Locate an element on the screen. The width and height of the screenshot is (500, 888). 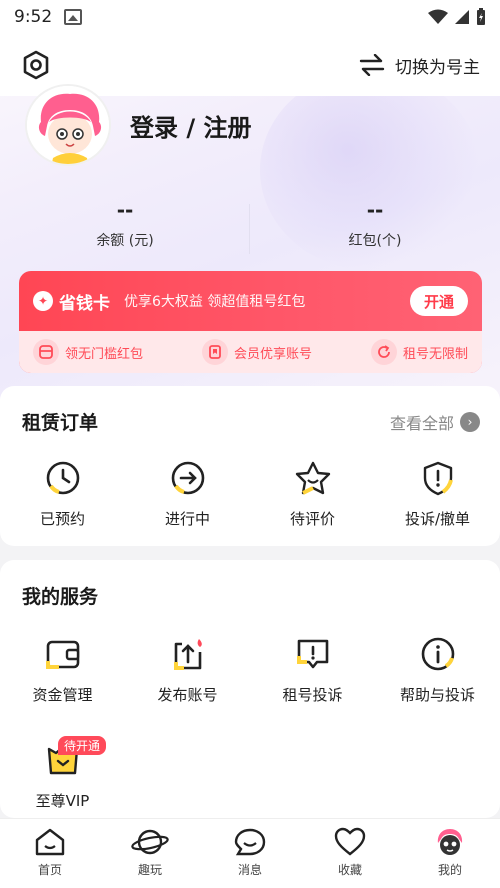
star-icon is located at coordinates (313, 478).